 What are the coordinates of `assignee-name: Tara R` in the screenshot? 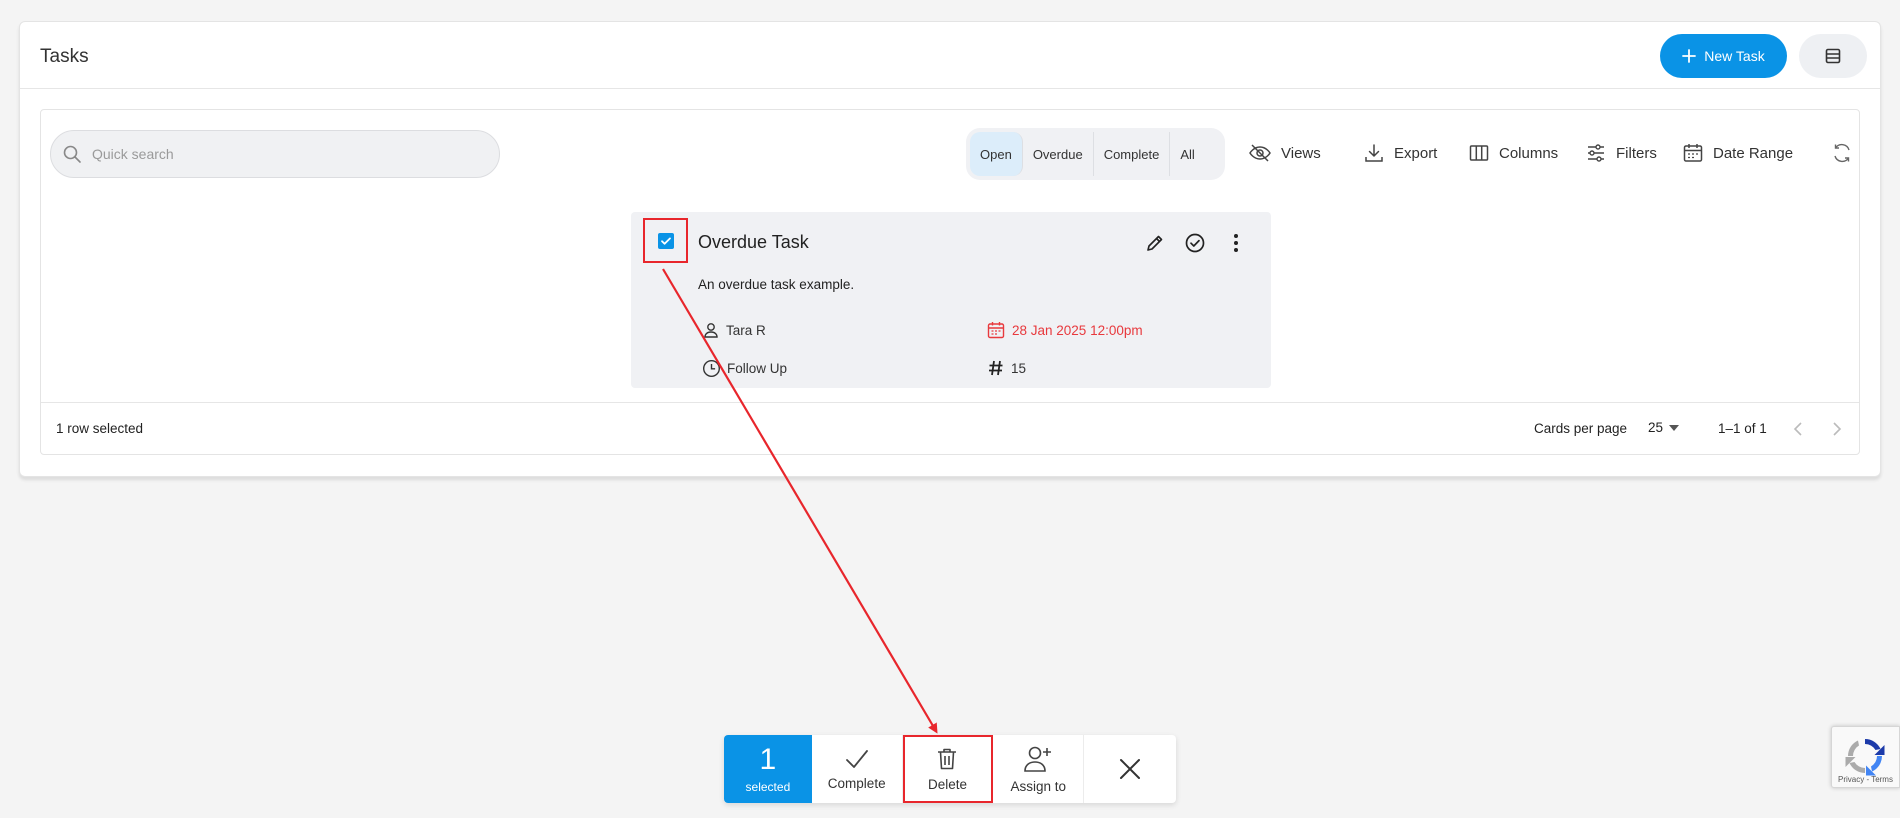 It's located at (746, 330).